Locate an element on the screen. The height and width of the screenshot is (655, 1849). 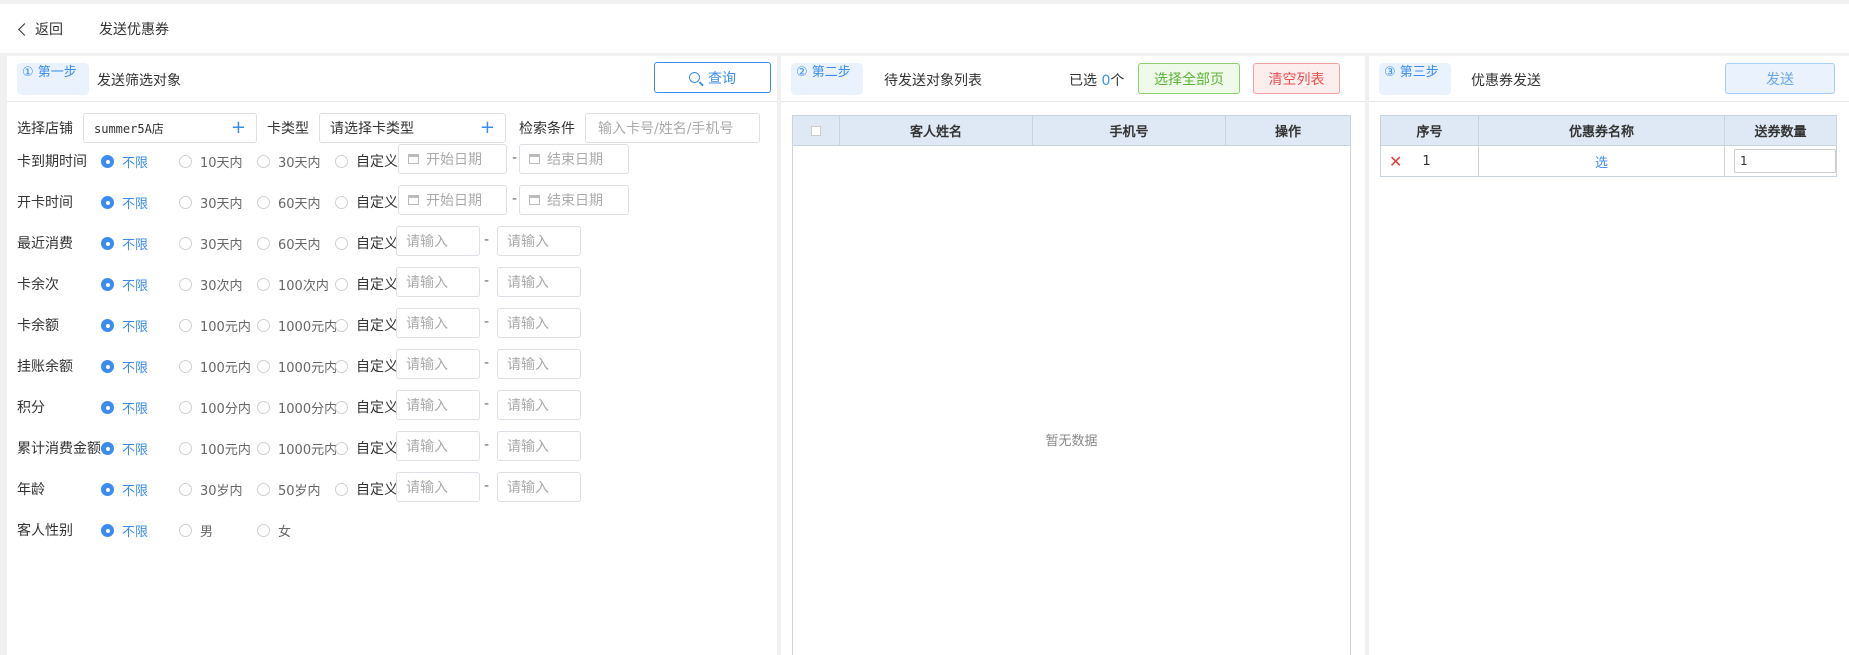
search-label: 检索条件 is located at coordinates (547, 129).